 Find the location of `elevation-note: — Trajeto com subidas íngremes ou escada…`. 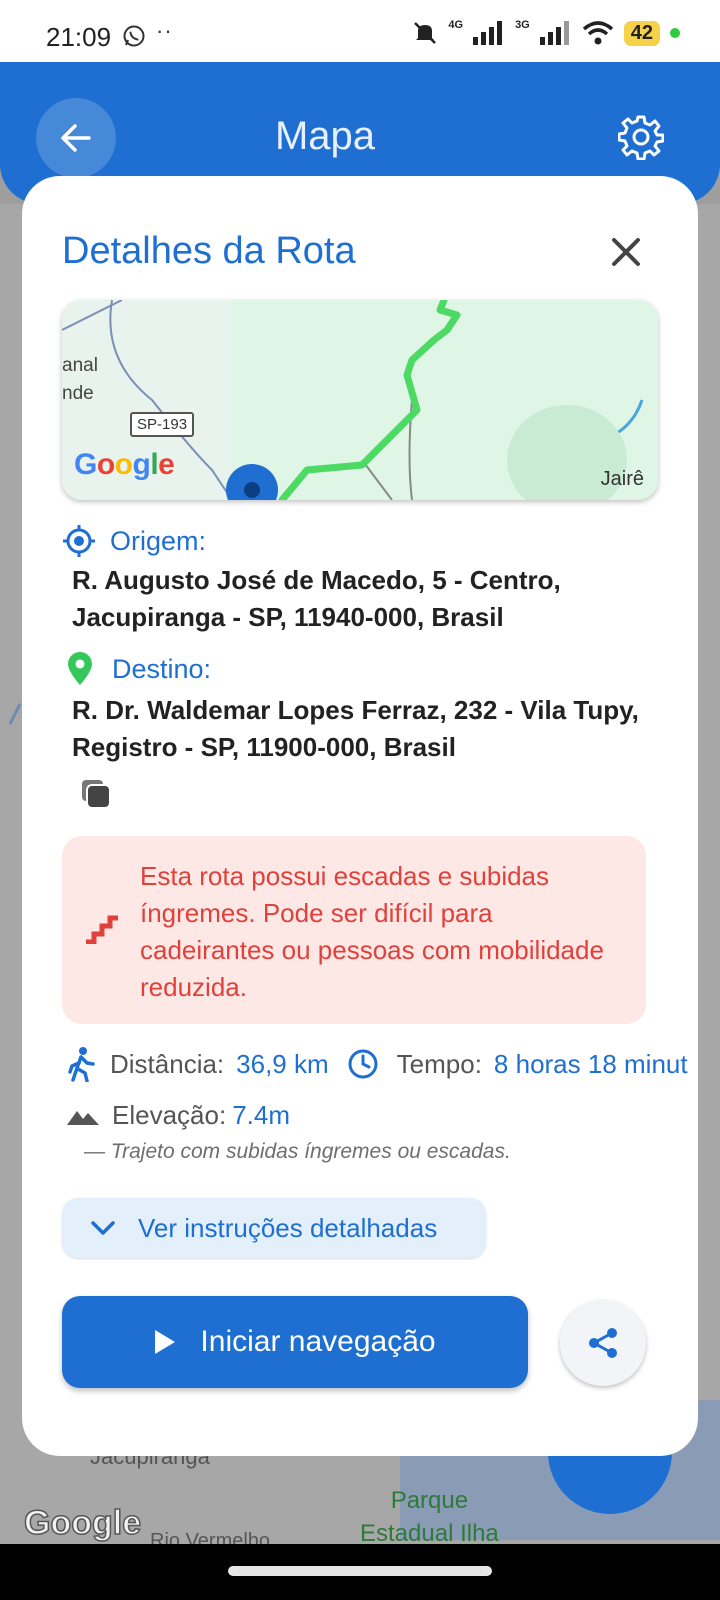

elevation-note: — Trajeto com subidas íngremes ou escada… is located at coordinates (297, 1151).